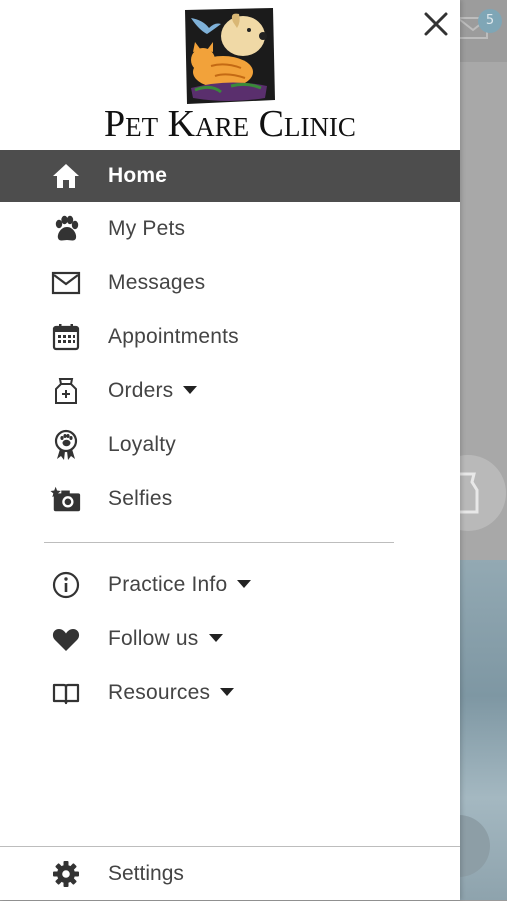 The height and width of the screenshot is (901, 507). Describe the element at coordinates (230, 124) in the screenshot. I see `clinic-name: Pet Kare Clinic` at that location.